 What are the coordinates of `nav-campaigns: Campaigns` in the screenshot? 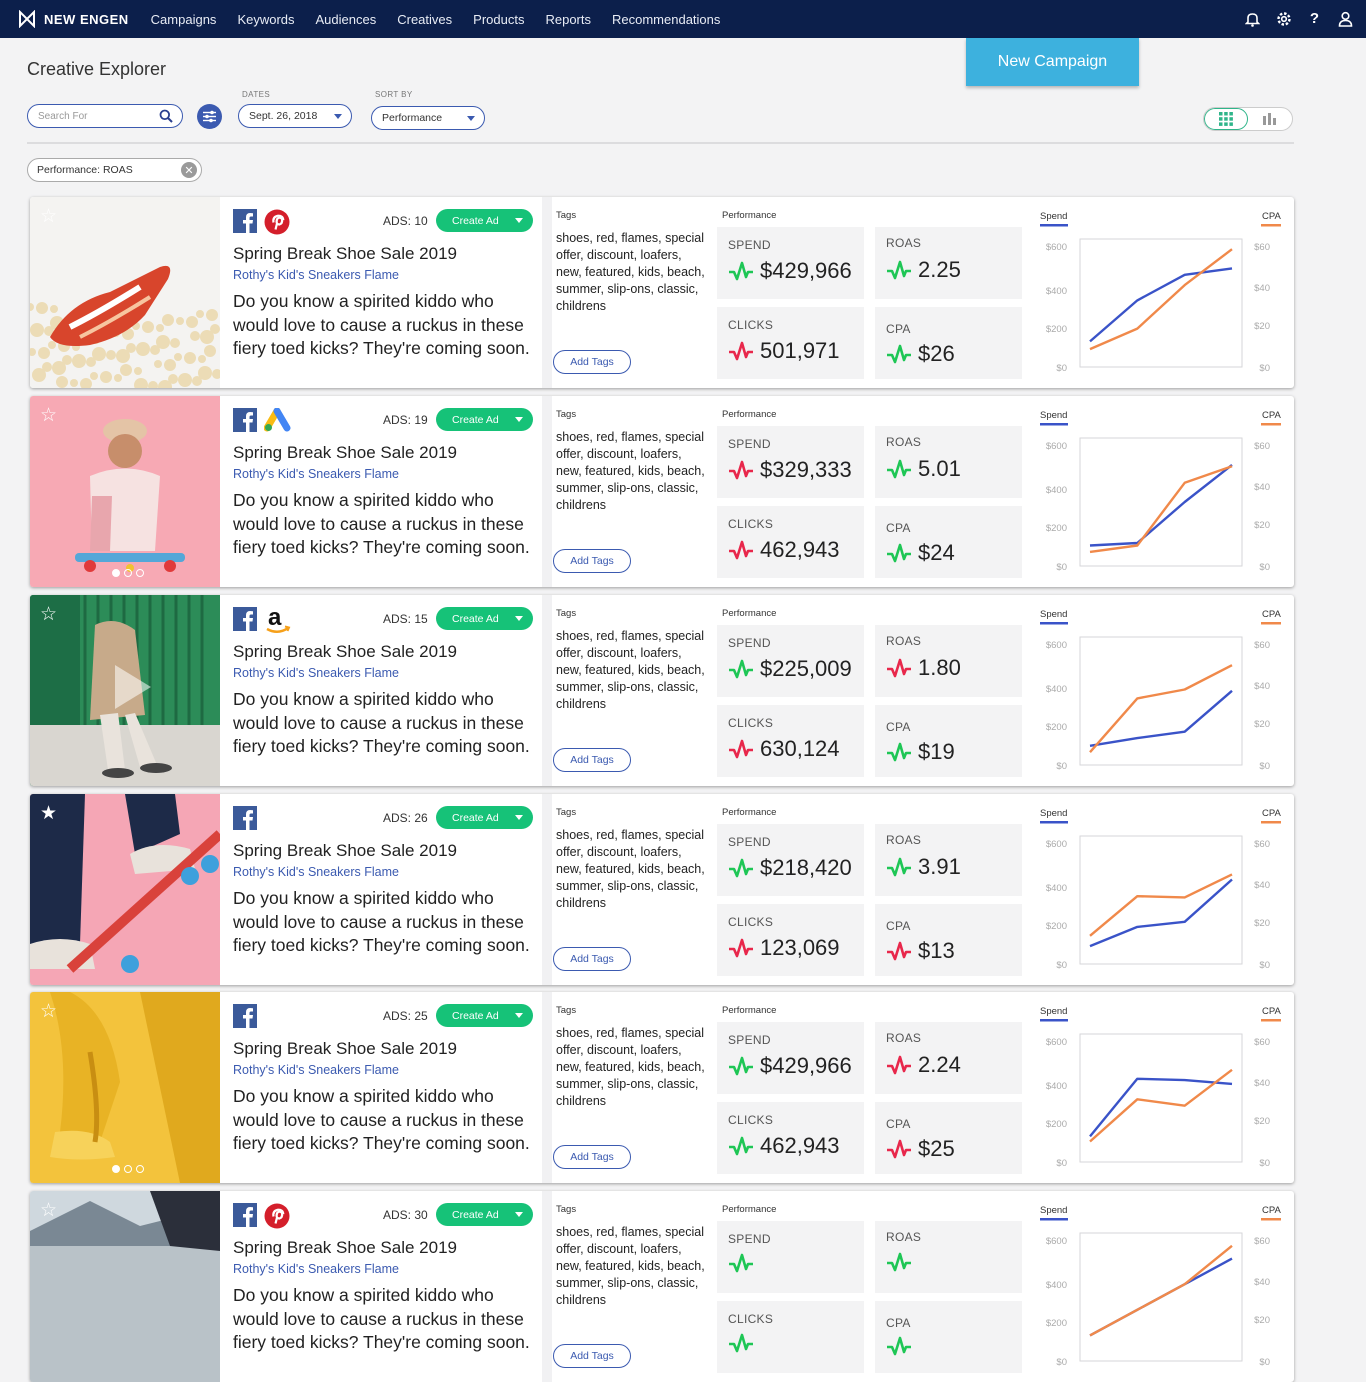 It's located at (184, 19).